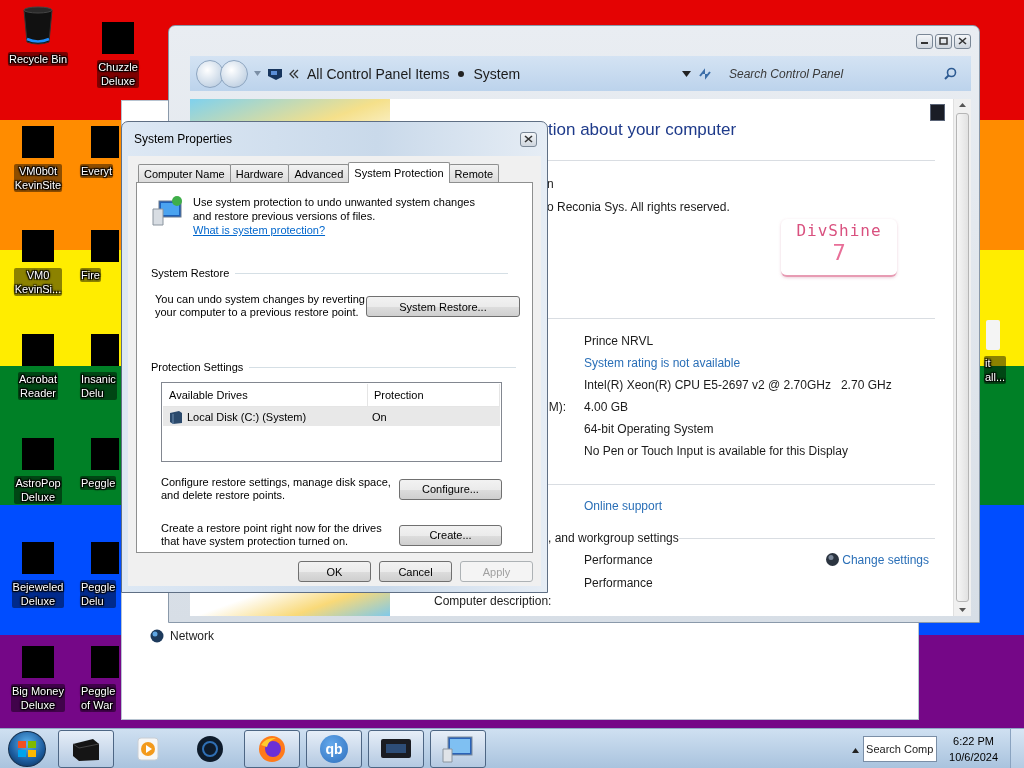 The image size is (1024, 768). I want to click on scrollbar, so click(962, 357).